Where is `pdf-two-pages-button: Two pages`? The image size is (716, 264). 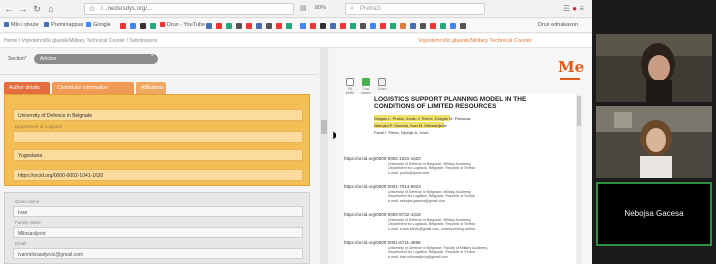 pdf-two-pages-button: Two pages is located at coordinates (366, 86).